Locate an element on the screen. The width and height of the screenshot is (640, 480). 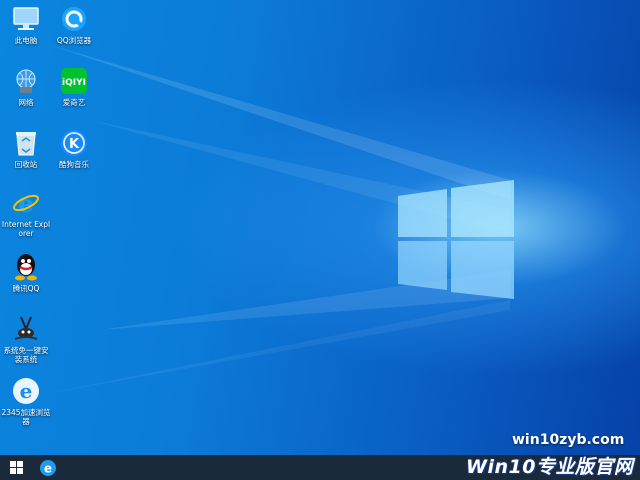
desktop-icon-recycle-bin: 回收站 is located at coordinates (26, 148).